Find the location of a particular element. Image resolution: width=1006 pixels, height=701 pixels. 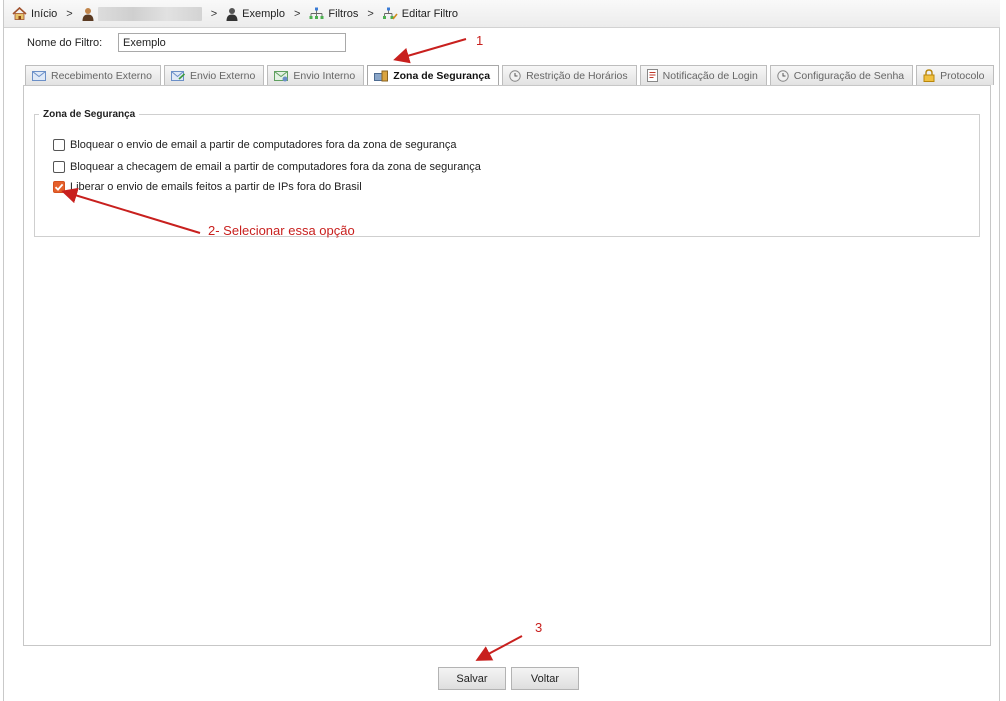

tab-label: Zona de Segurança is located at coordinates (442, 76).